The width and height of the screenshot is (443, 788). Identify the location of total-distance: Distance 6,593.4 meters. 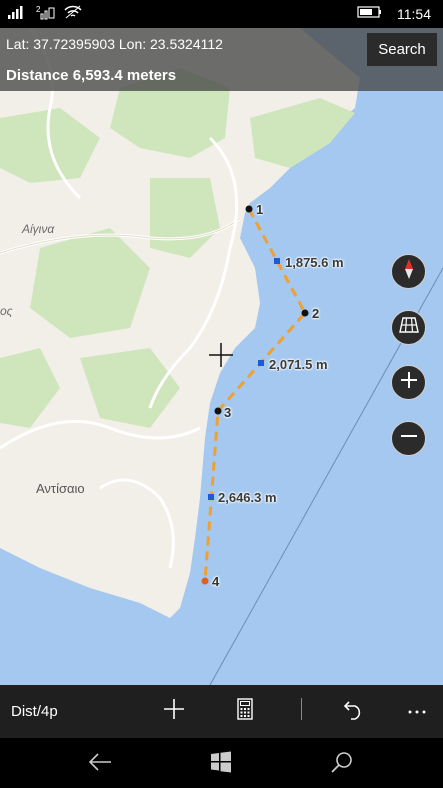
(91, 75).